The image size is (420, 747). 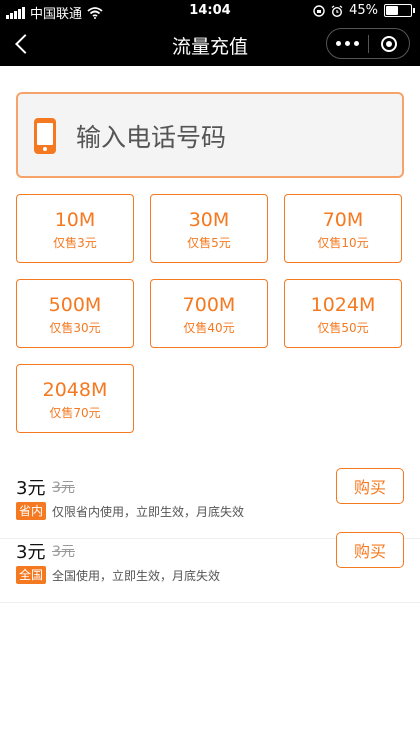 What do you see at coordinates (210, 503) in the screenshot?
I see `product-row-provincial: 3元 3元 省内 仅限省内使用，立即生效，月底失效 购买` at bounding box center [210, 503].